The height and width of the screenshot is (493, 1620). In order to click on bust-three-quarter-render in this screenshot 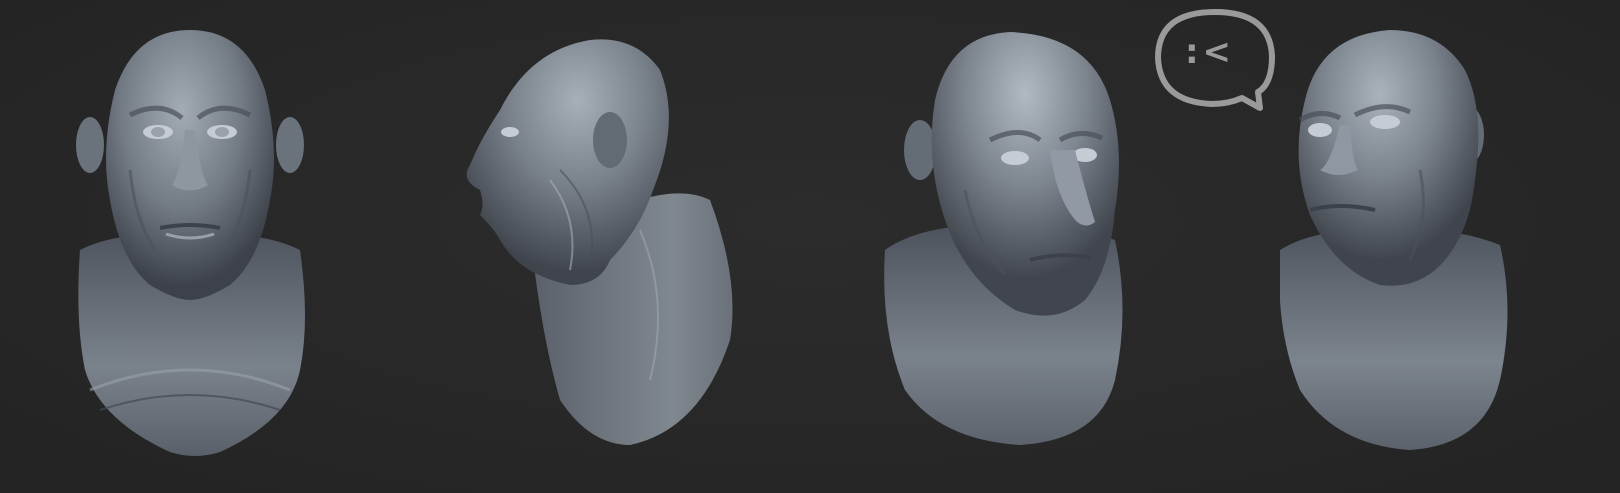, I will do `click(1003, 238)`.